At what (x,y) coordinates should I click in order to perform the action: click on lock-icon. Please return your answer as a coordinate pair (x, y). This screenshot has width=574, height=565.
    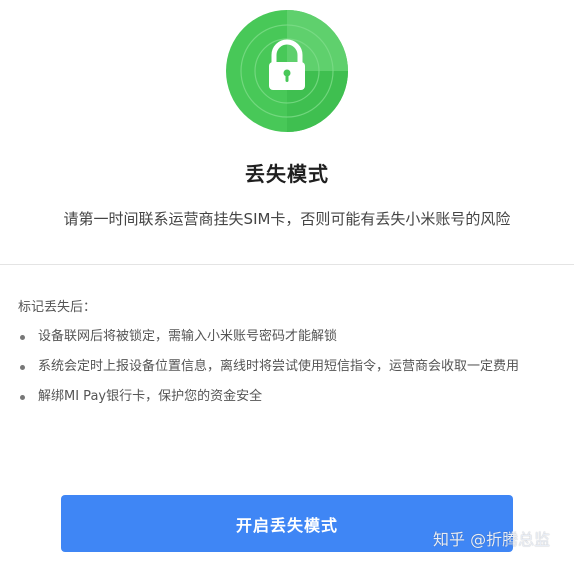
    Looking at the image, I should click on (287, 71).